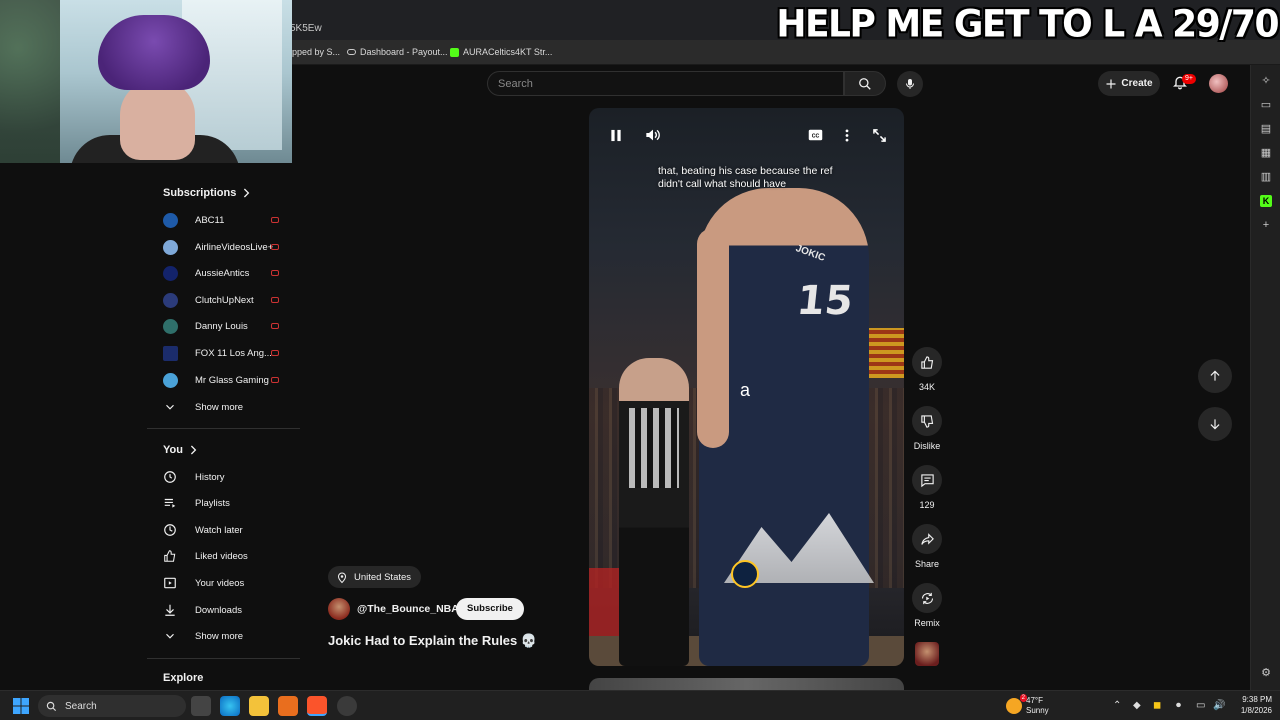 This screenshot has width=1280, height=720. Describe the element at coordinates (1266, 129) in the screenshot. I see `collections-icon: ▤` at that location.